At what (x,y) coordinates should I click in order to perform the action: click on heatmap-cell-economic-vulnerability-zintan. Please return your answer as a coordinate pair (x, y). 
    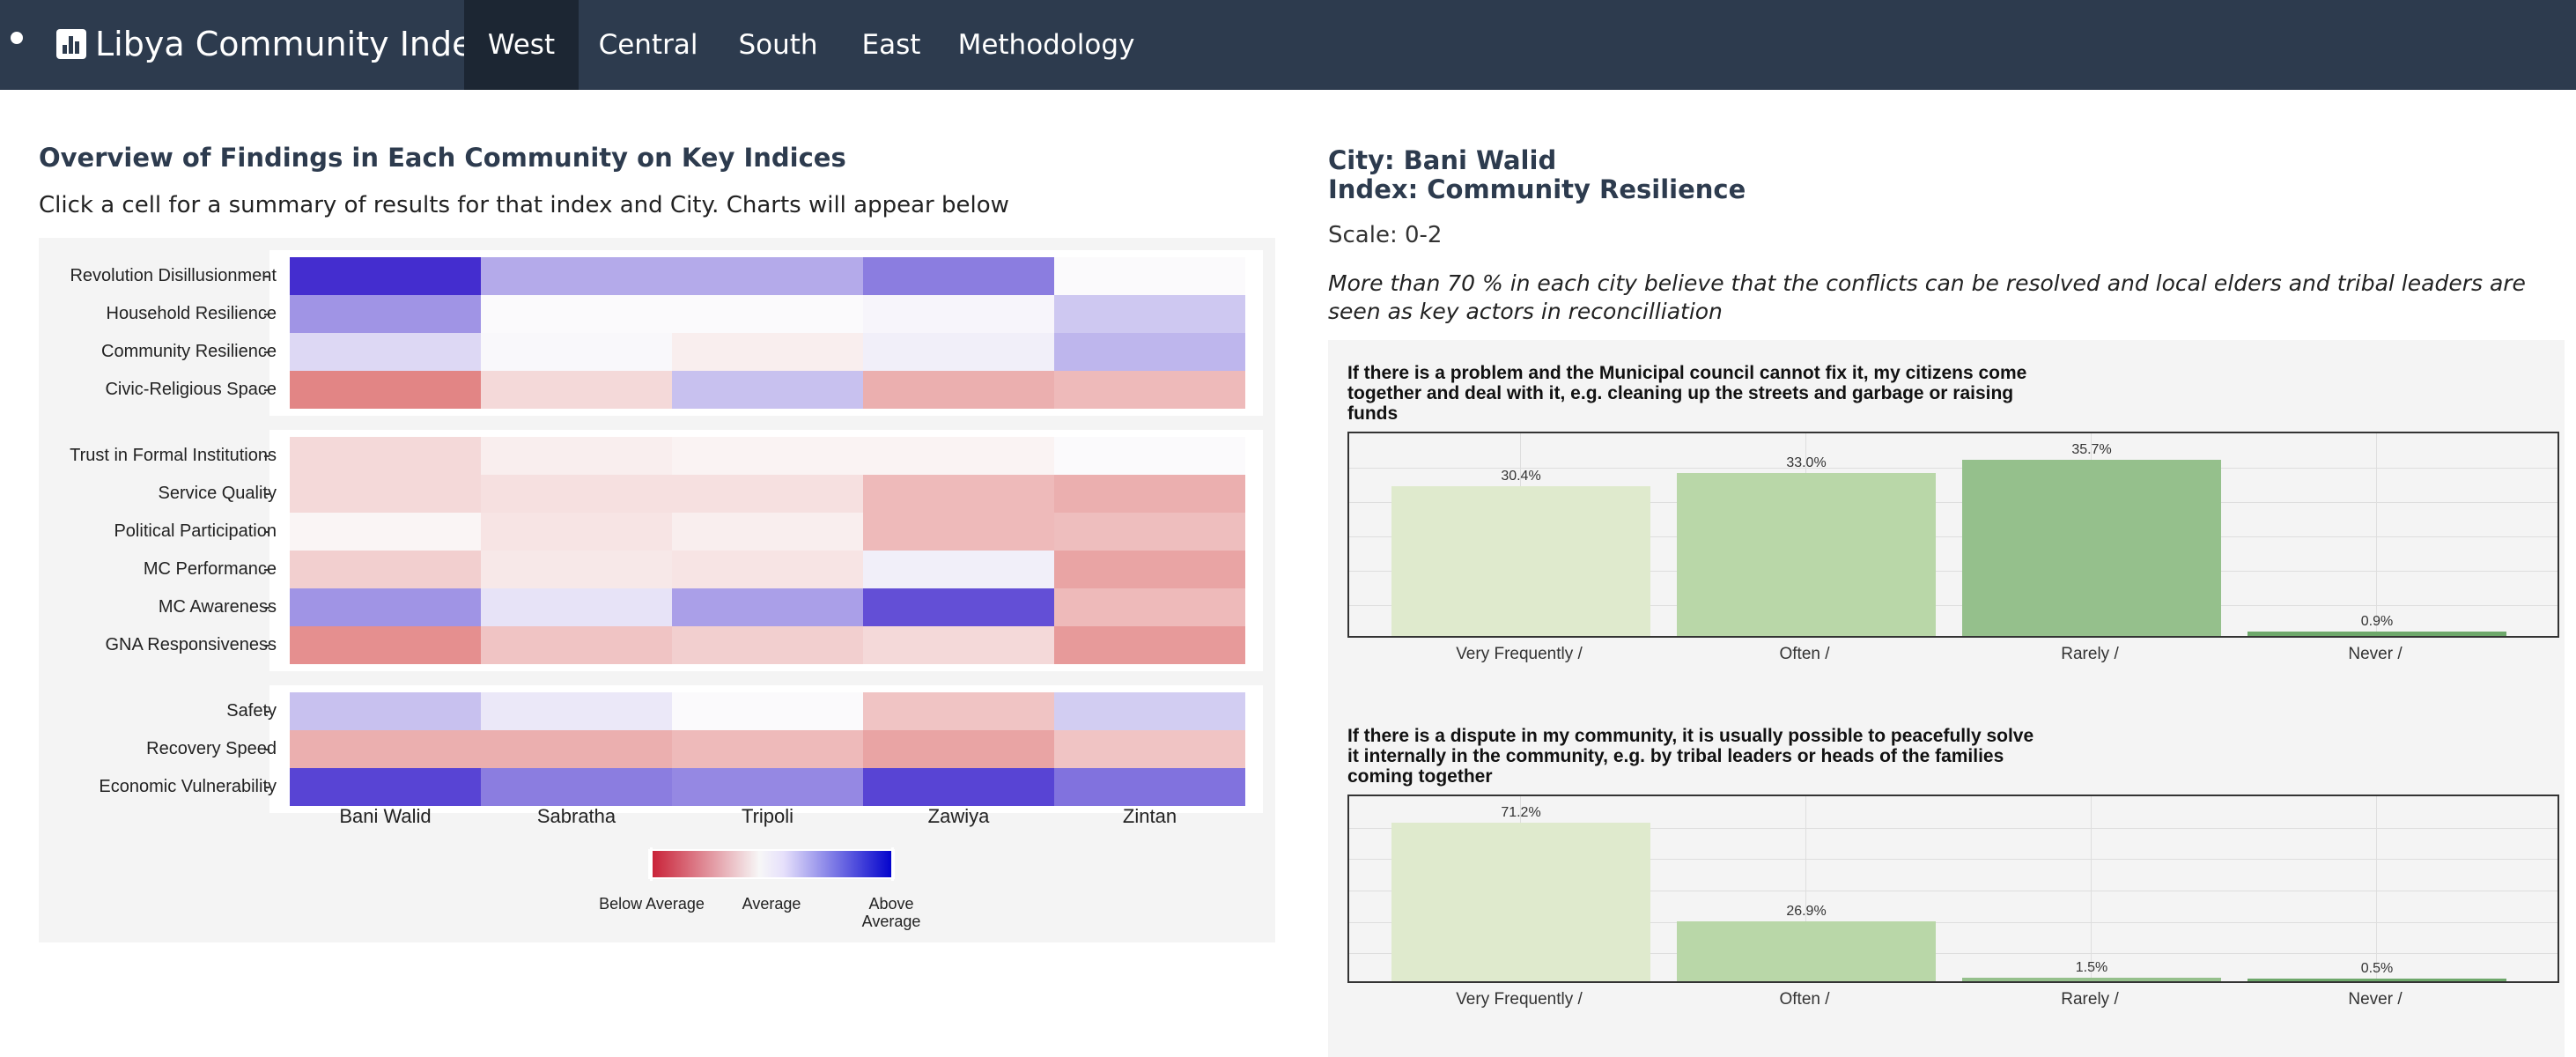
    Looking at the image, I should click on (1149, 787).